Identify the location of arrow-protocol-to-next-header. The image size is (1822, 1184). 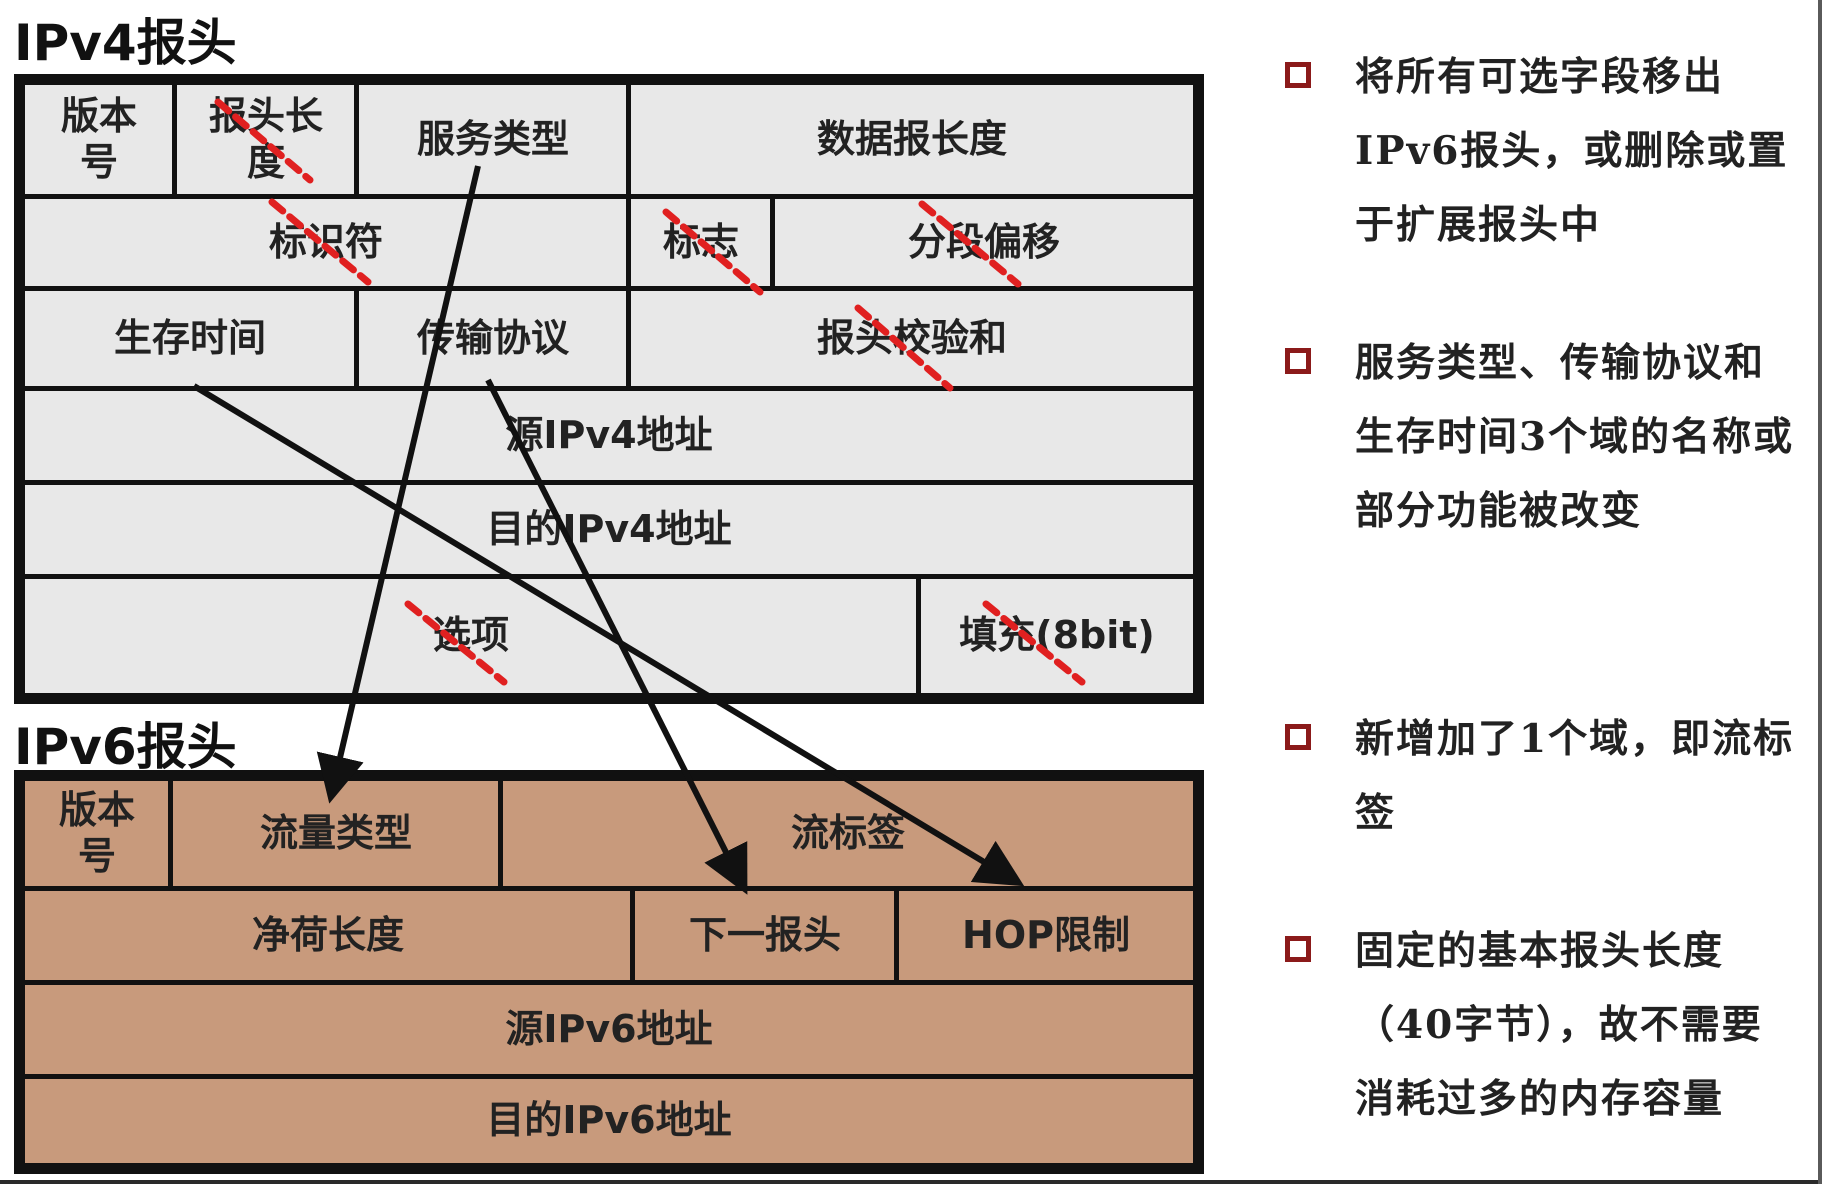
(616, 636).